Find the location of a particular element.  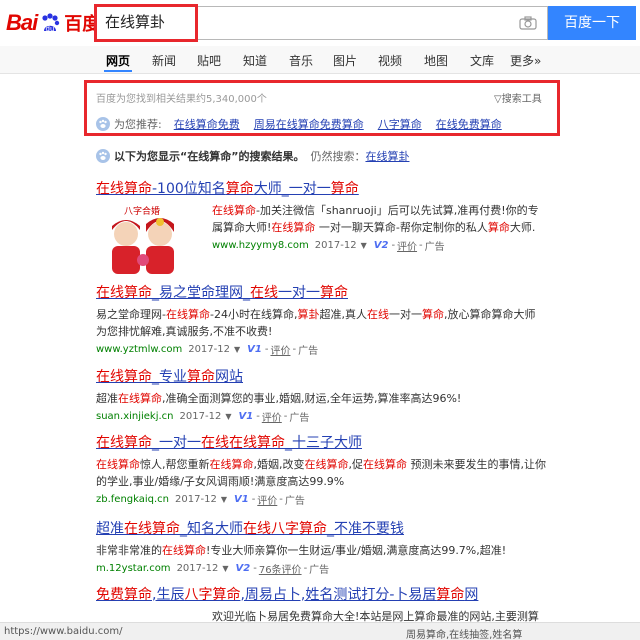

result-meta: suan.xinjiekj.cn 2017-12 ▼ V1 - 评价 - 广告 is located at coordinates (203, 416).